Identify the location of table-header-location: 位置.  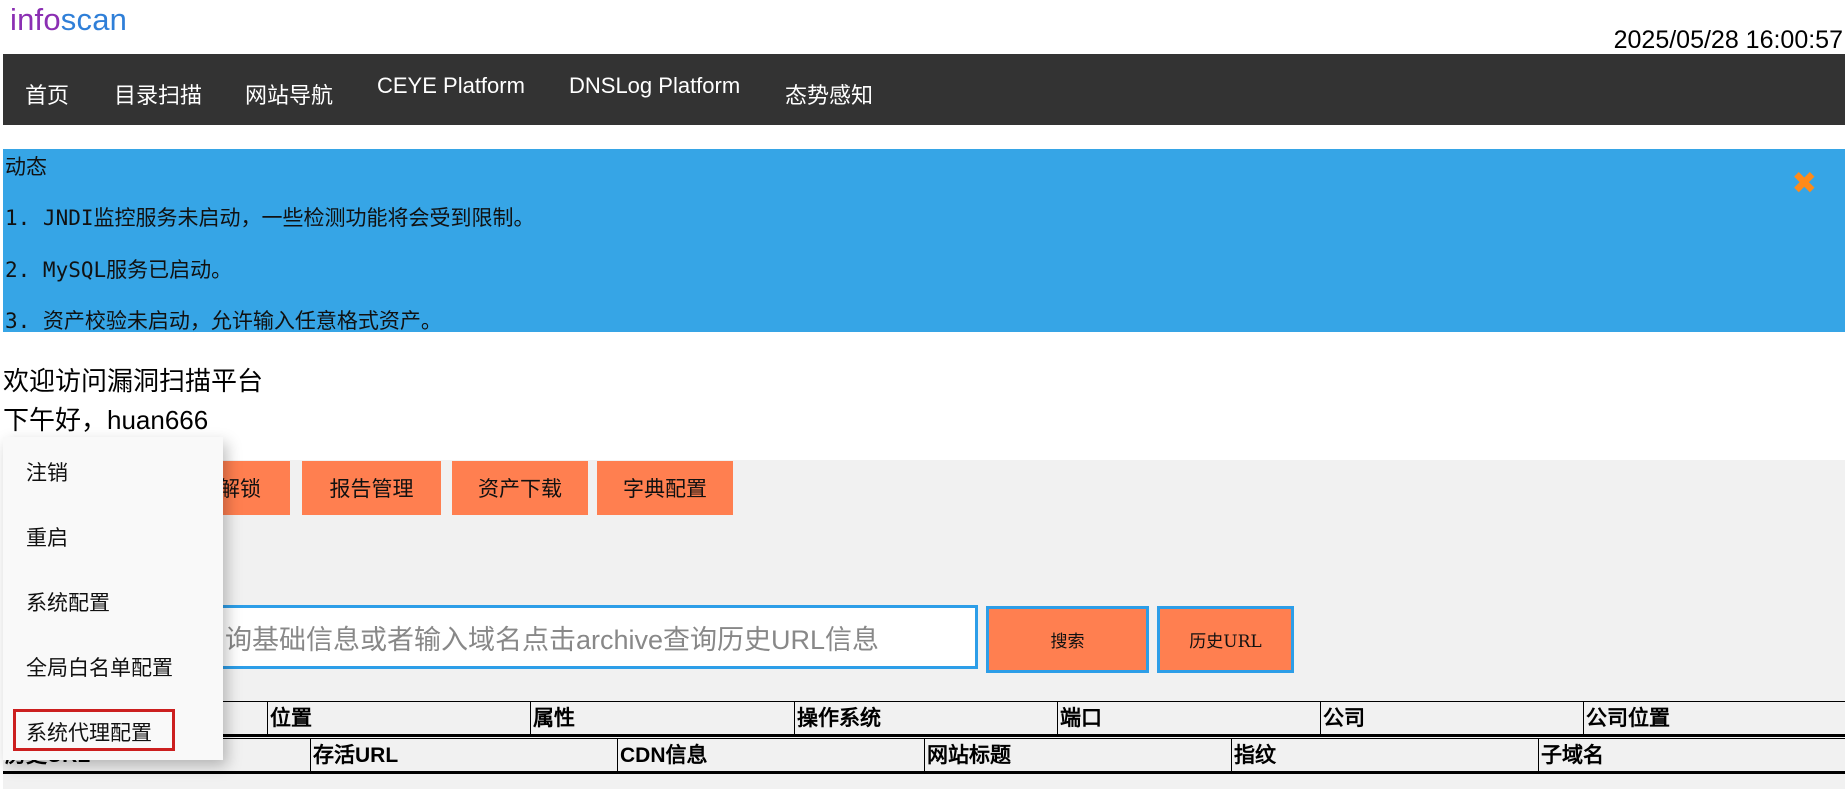
(398, 718).